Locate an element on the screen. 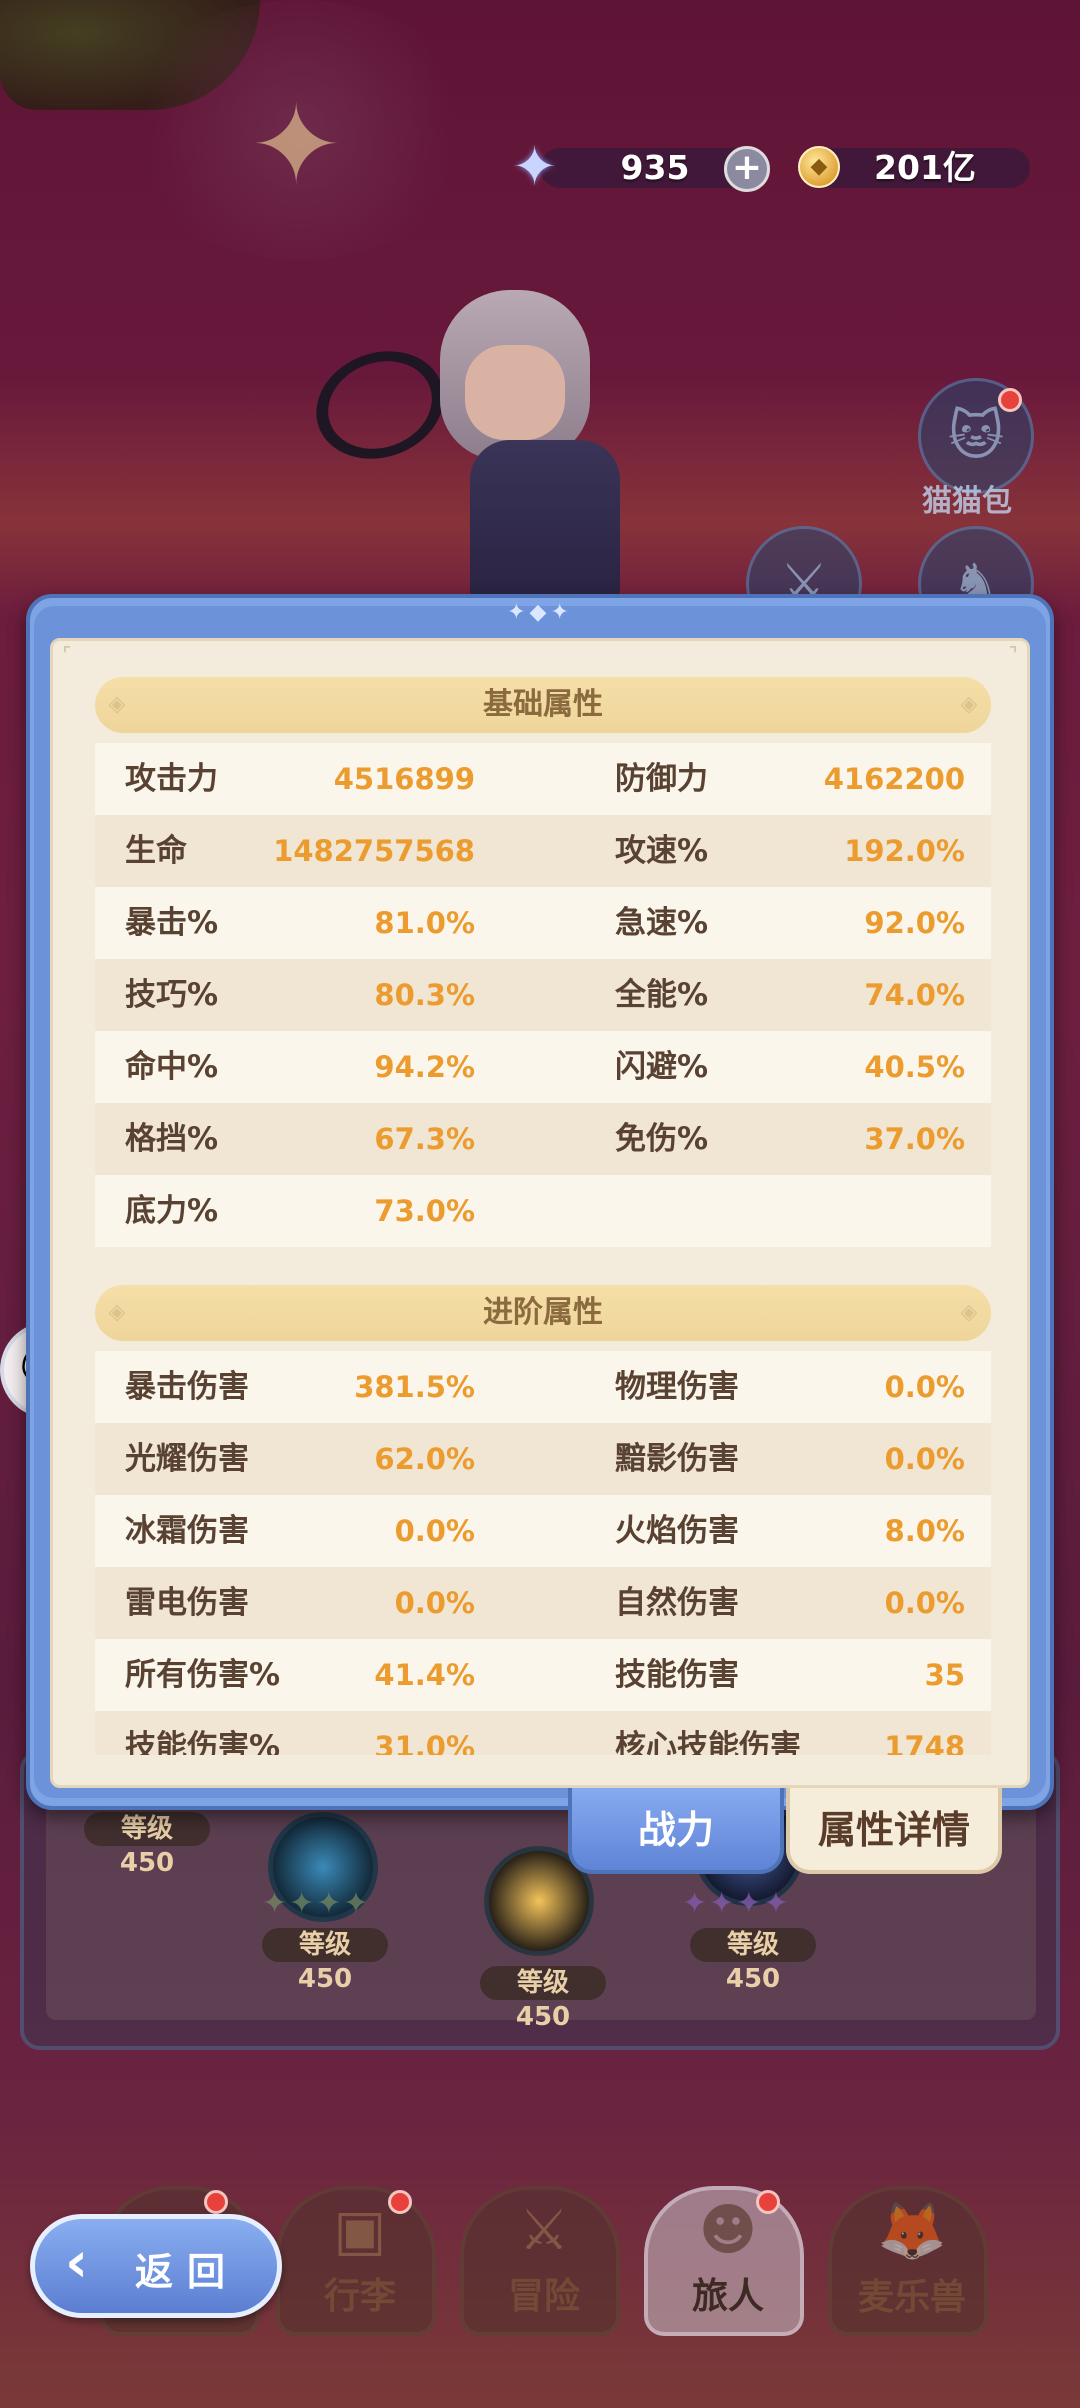 This screenshot has height=2408, width=1080. gem-amount: 935 is located at coordinates (655, 167).